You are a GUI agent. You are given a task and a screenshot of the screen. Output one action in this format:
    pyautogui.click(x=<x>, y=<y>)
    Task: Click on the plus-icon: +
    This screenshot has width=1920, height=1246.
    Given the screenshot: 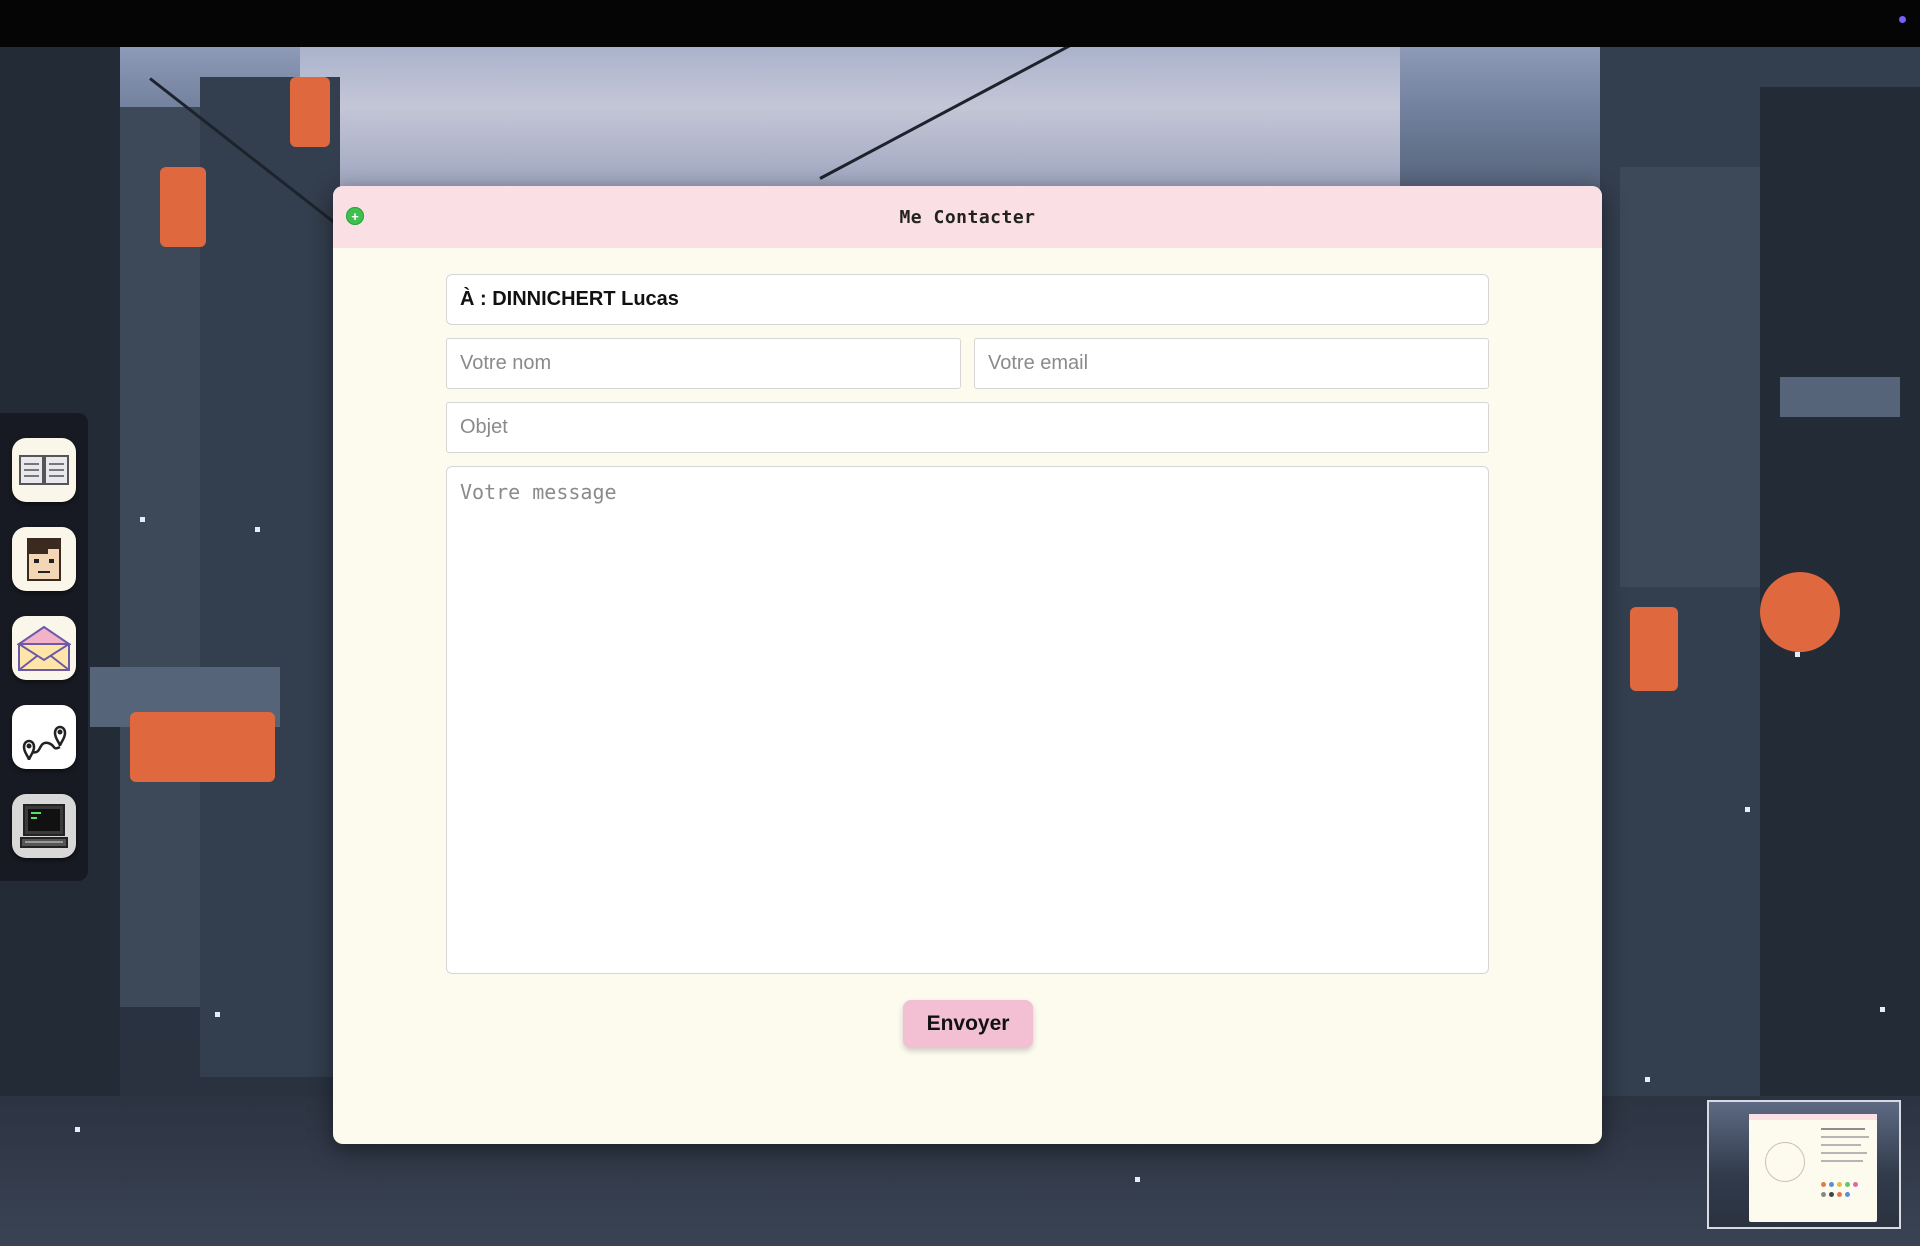 What is the action you would take?
    pyautogui.click(x=355, y=216)
    